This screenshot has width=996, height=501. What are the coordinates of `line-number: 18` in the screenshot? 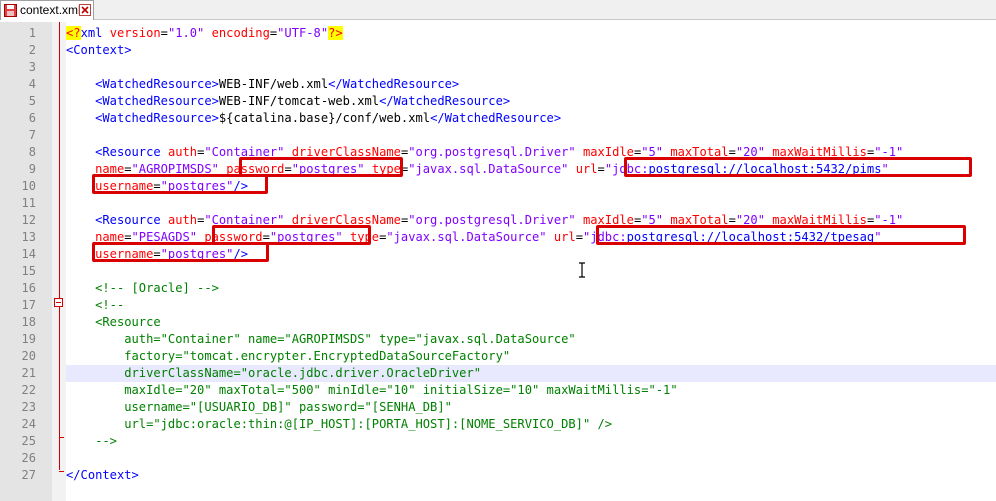 It's located at (28, 322).